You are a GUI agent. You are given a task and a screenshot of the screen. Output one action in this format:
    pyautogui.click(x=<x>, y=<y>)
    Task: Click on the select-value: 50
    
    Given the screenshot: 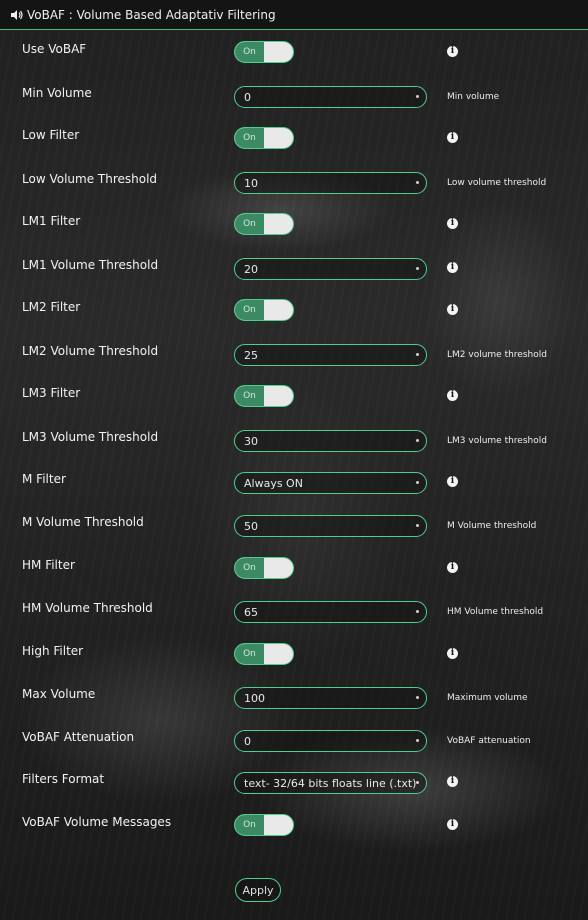 What is the action you would take?
    pyautogui.click(x=251, y=526)
    